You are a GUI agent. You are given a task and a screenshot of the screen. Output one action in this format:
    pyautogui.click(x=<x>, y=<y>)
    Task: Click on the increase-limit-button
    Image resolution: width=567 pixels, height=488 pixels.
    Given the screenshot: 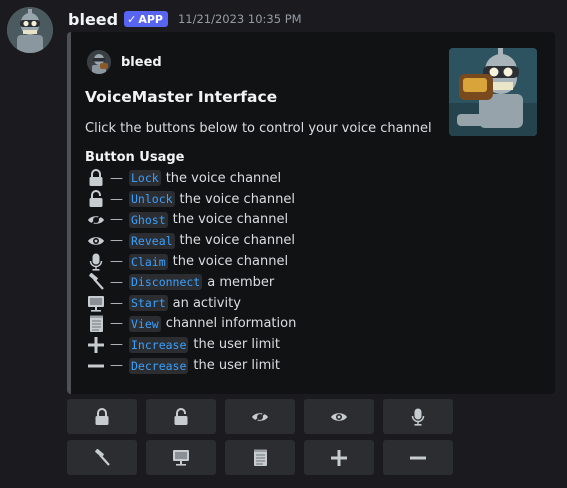 What is the action you would take?
    pyautogui.click(x=339, y=457)
    